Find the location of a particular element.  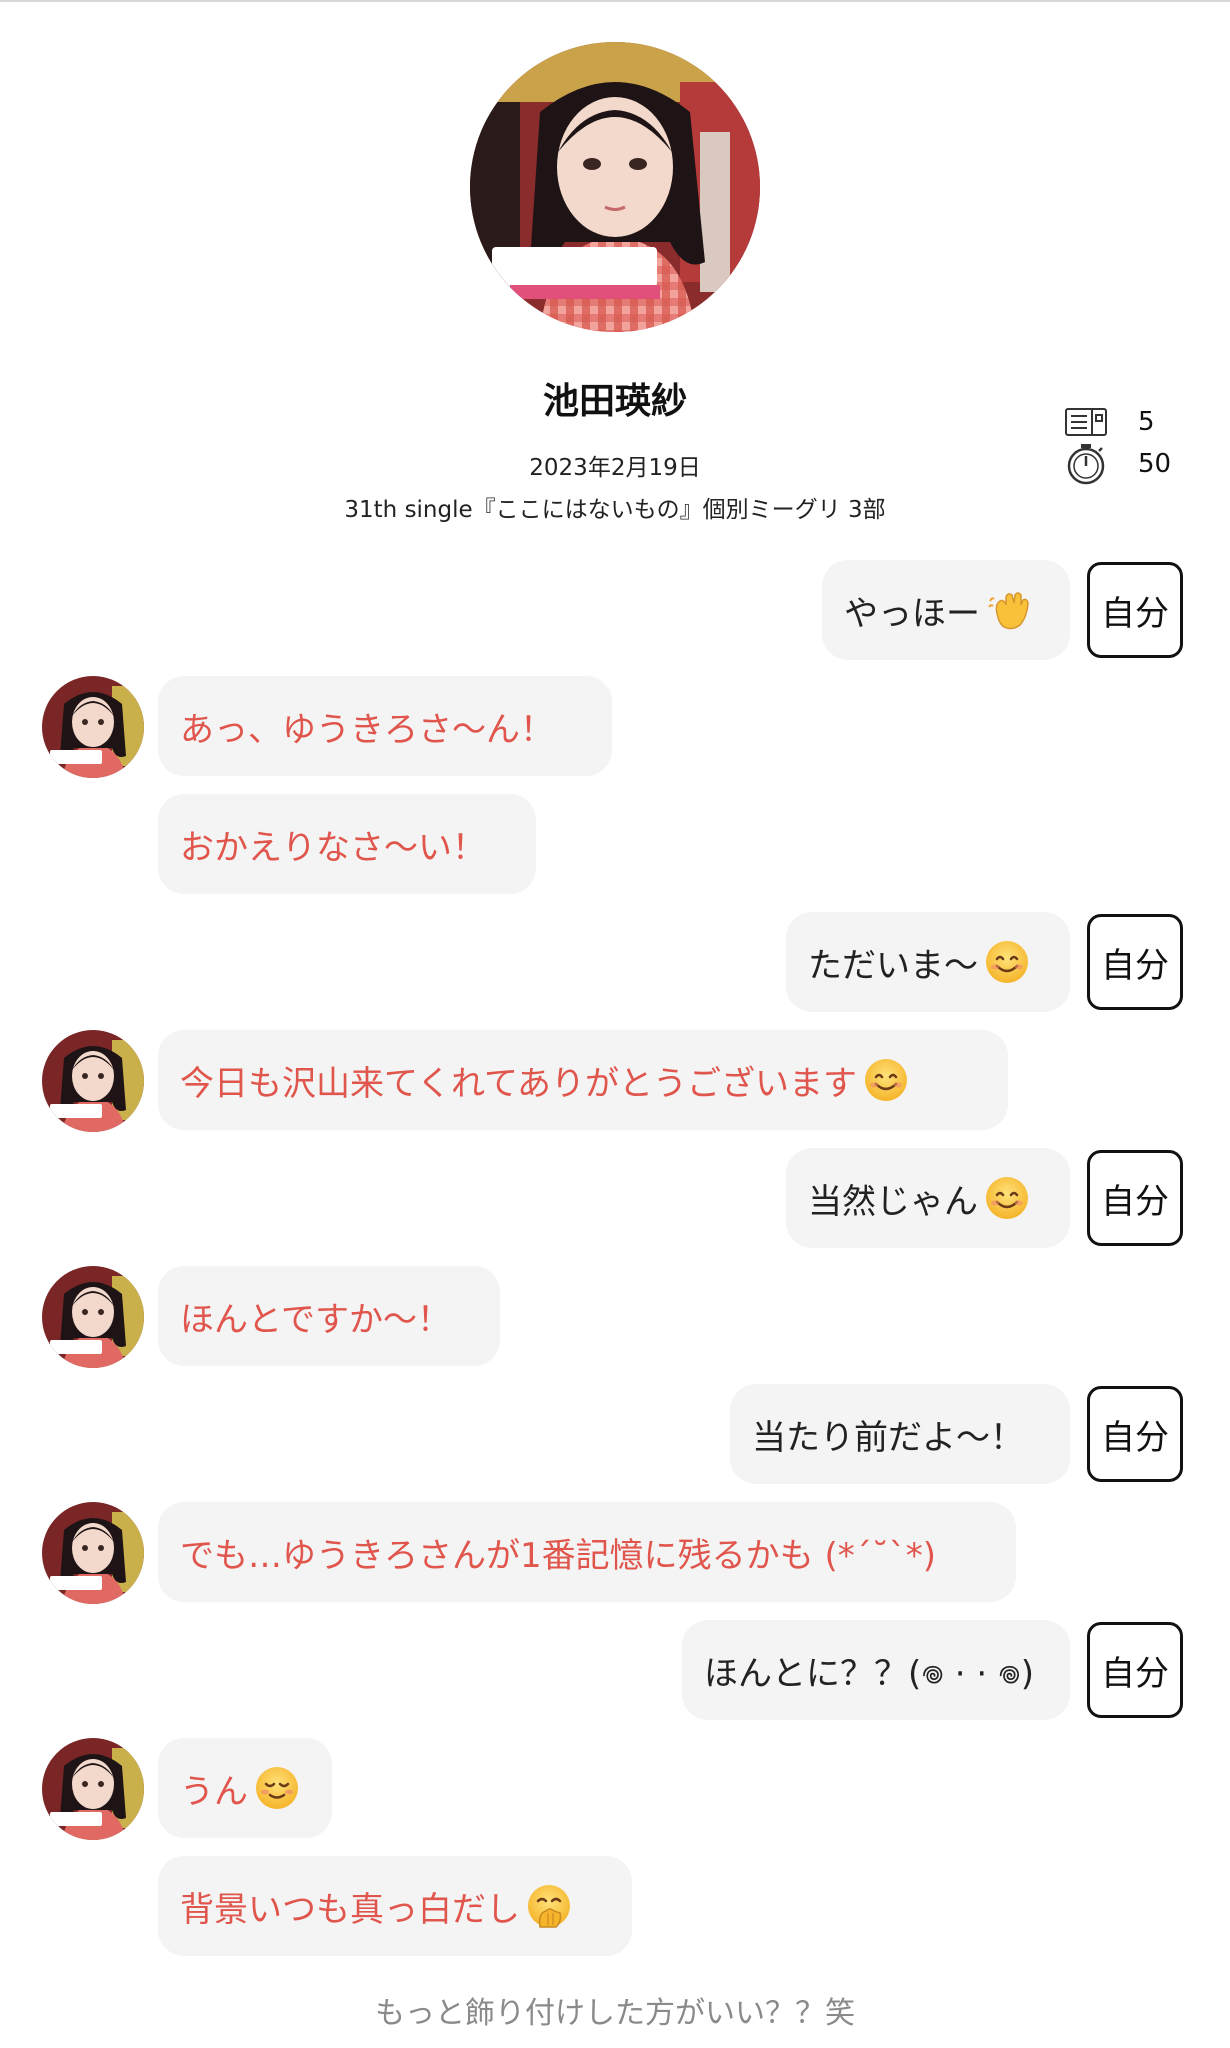

hand-over-mouth-icon is located at coordinates (549, 1906).